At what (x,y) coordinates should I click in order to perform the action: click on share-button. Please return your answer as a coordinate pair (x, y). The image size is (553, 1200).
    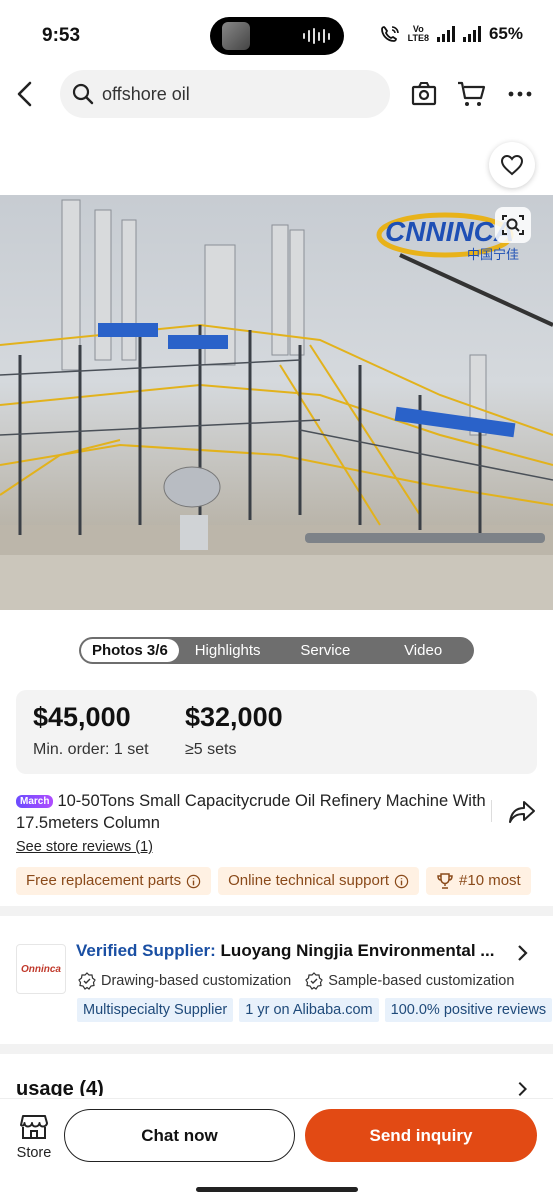
    Looking at the image, I should click on (523, 813).